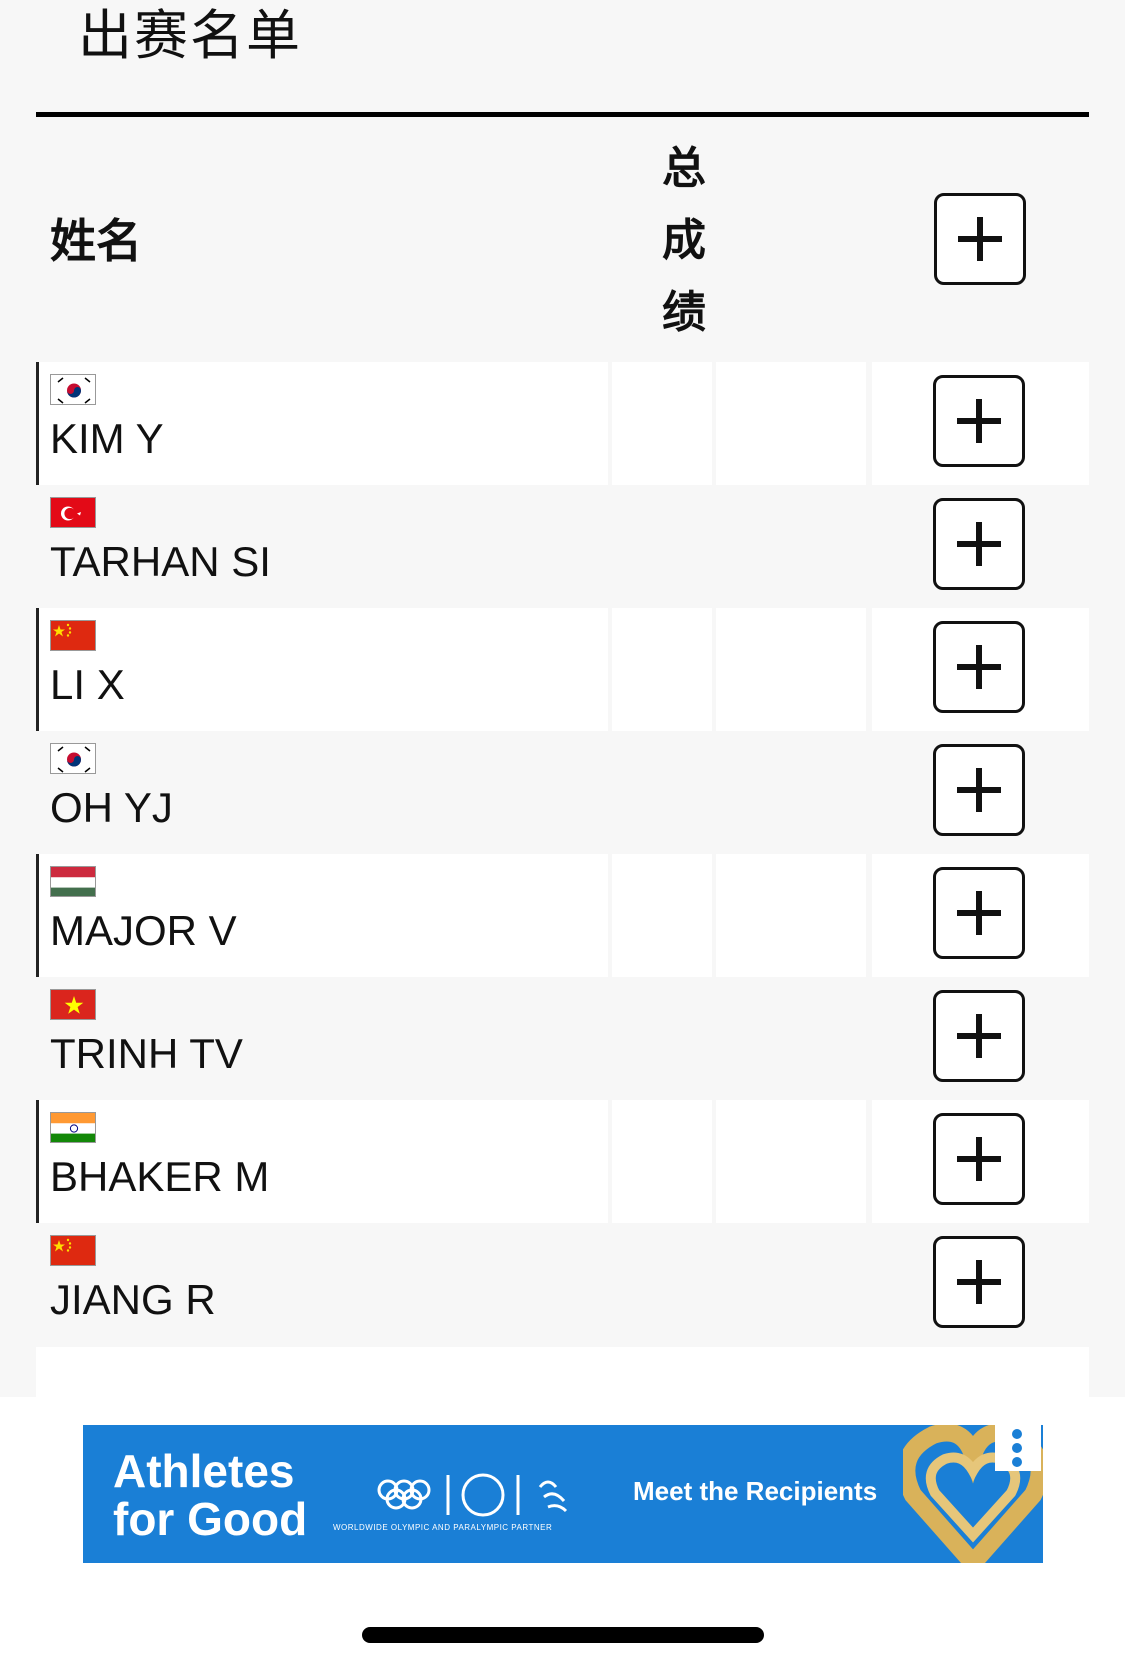 The height and width of the screenshot is (1670, 1125). Describe the element at coordinates (562, 546) in the screenshot. I see `table-row: TARHAN SI` at that location.